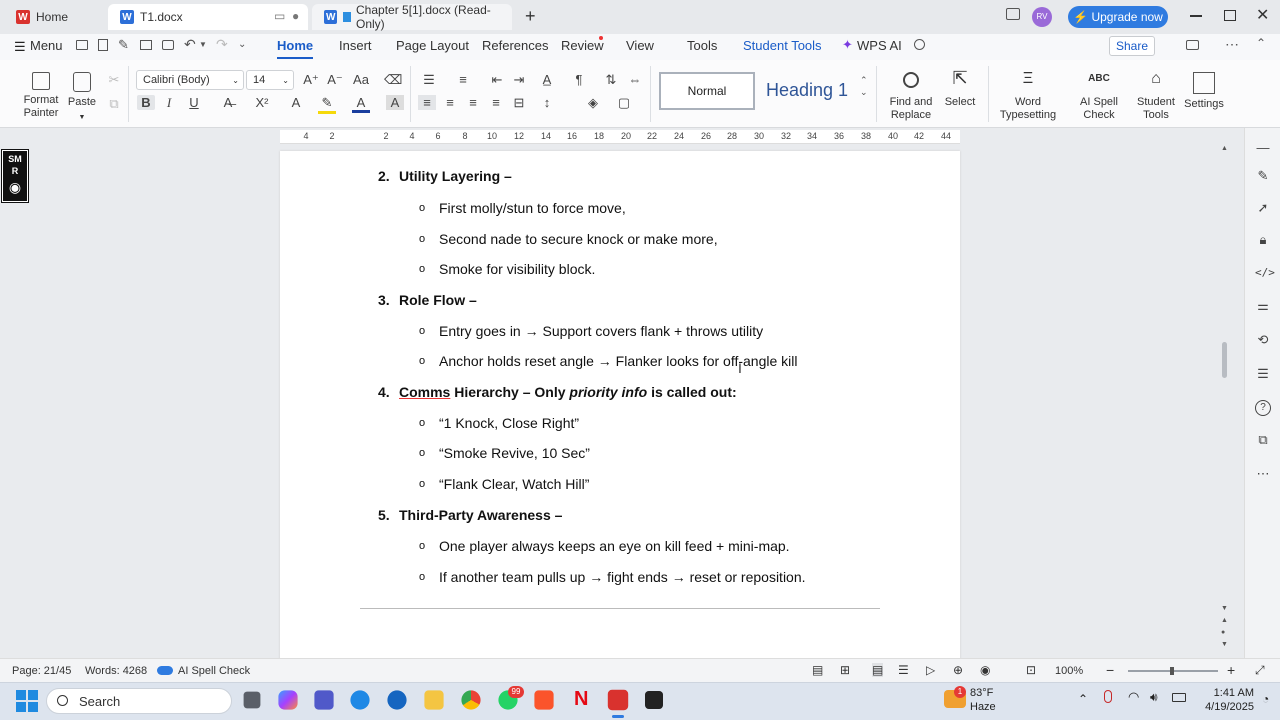 The width and height of the screenshot is (1280, 720). Describe the element at coordinates (27, 701) in the screenshot. I see `windows-start-icon` at that location.